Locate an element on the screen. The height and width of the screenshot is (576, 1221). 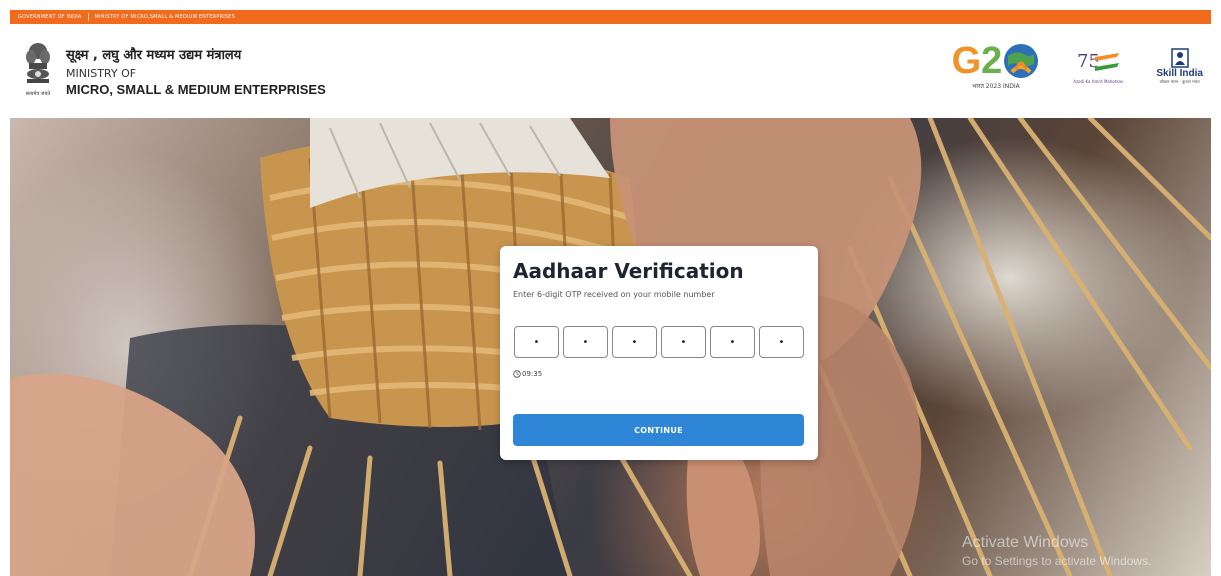
azadi-caption: Azadi Ka Amrit Mahotsav is located at coordinates (1098, 81).